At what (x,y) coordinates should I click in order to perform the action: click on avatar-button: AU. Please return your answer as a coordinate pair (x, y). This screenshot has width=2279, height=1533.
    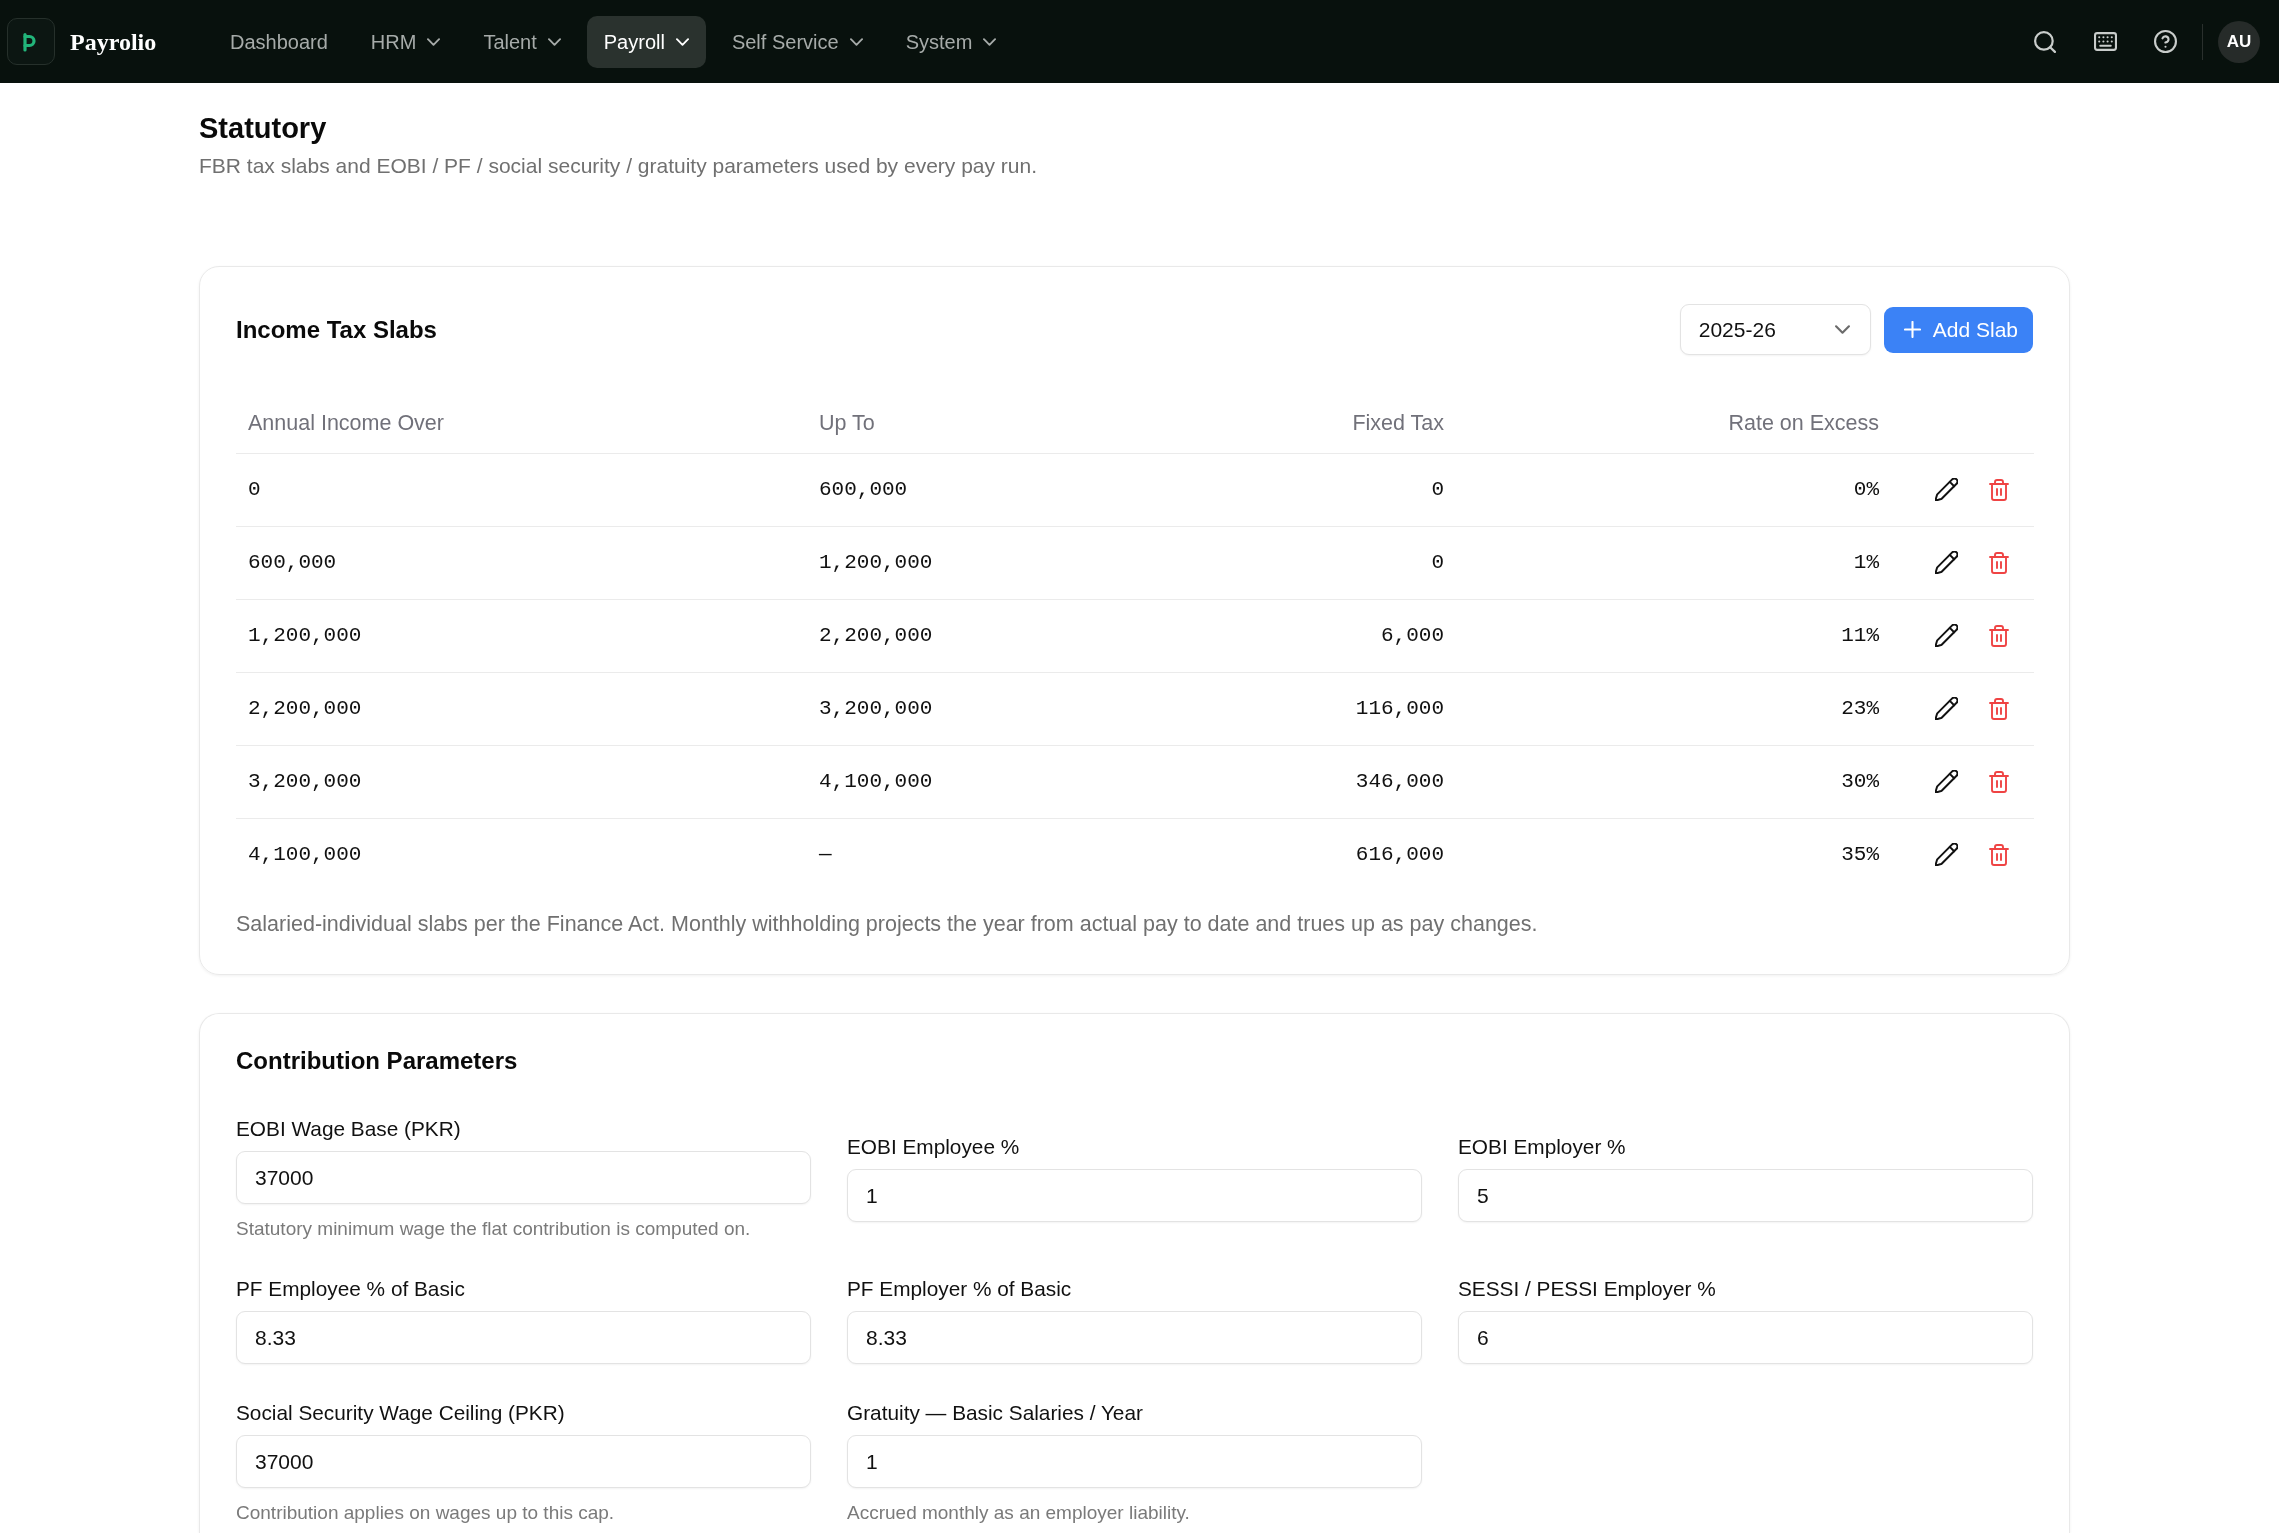
    Looking at the image, I should click on (2239, 41).